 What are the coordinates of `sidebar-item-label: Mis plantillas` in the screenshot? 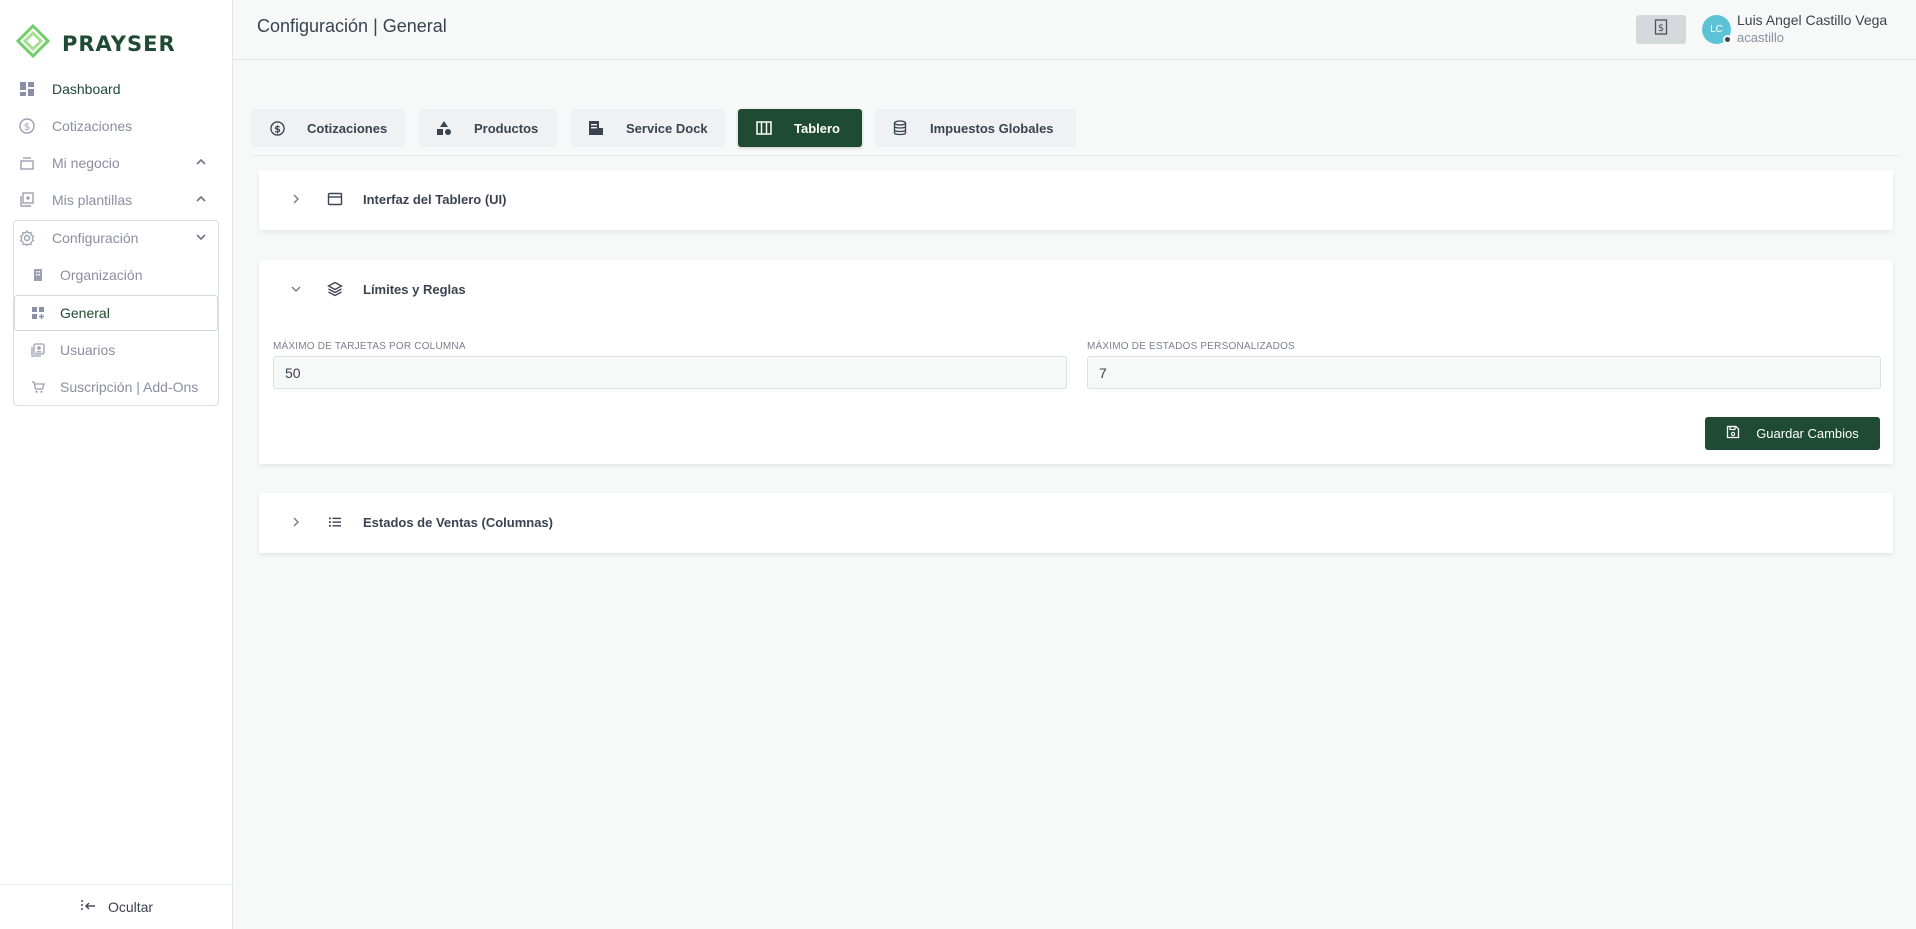 It's located at (92, 200).